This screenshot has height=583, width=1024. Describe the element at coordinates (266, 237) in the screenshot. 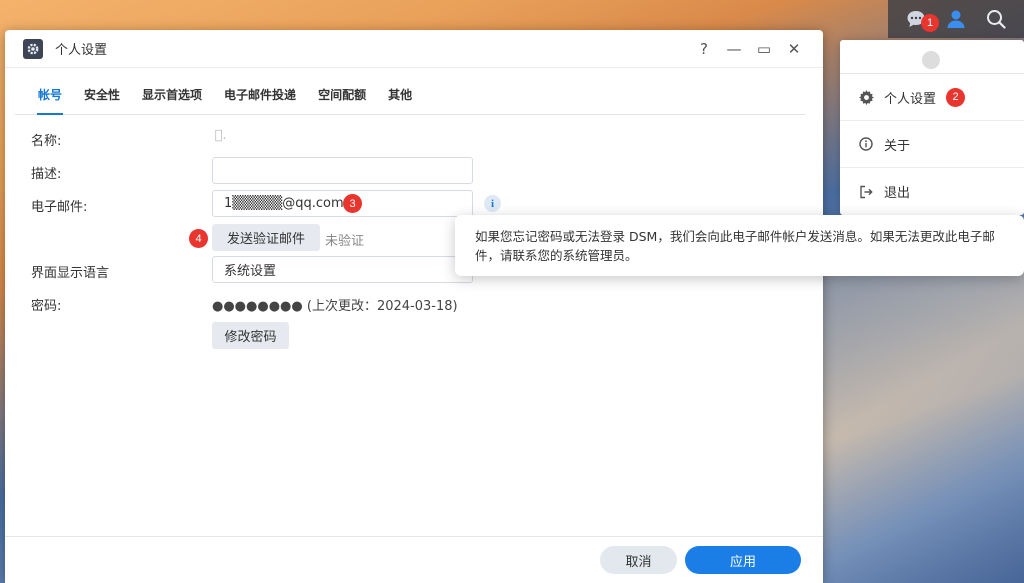

I see `send-verification-button: 发送验证邮件` at that location.